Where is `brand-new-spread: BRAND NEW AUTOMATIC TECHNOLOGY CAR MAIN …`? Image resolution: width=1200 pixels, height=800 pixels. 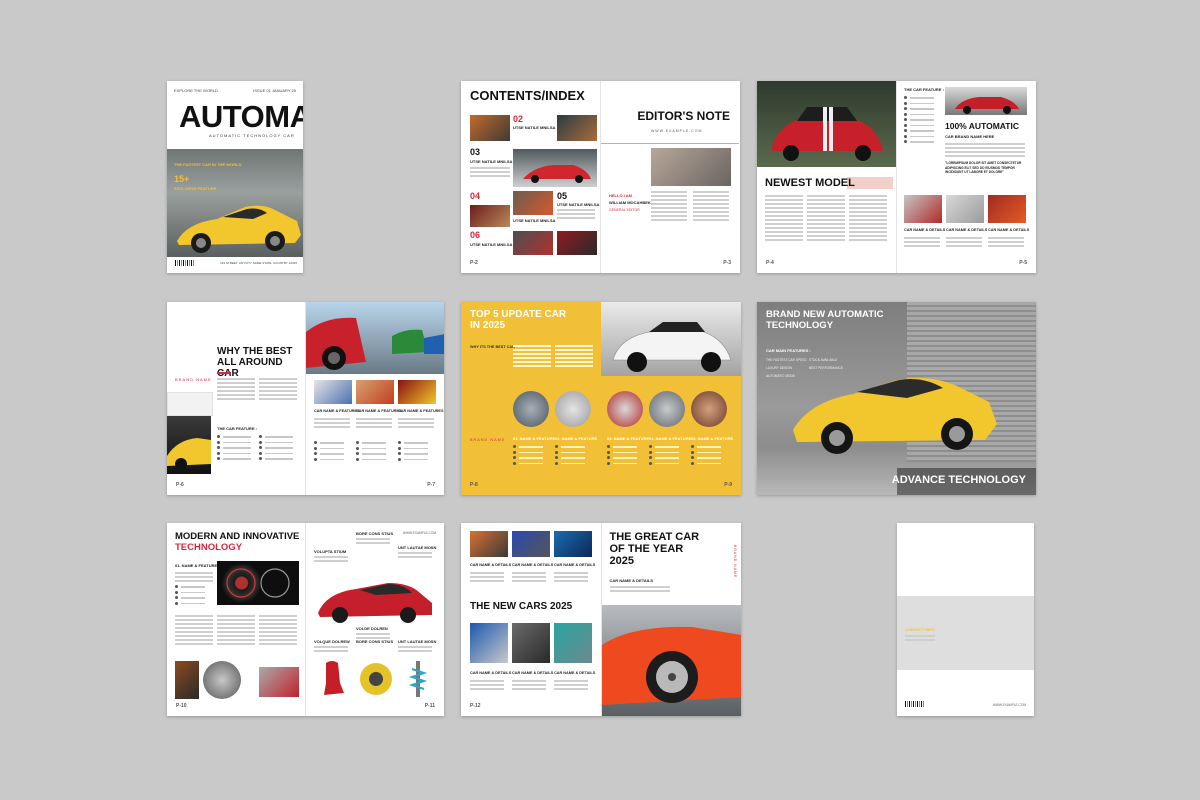 brand-new-spread: BRAND NEW AUTOMATIC TECHNOLOGY CAR MAIN … is located at coordinates (896, 398).